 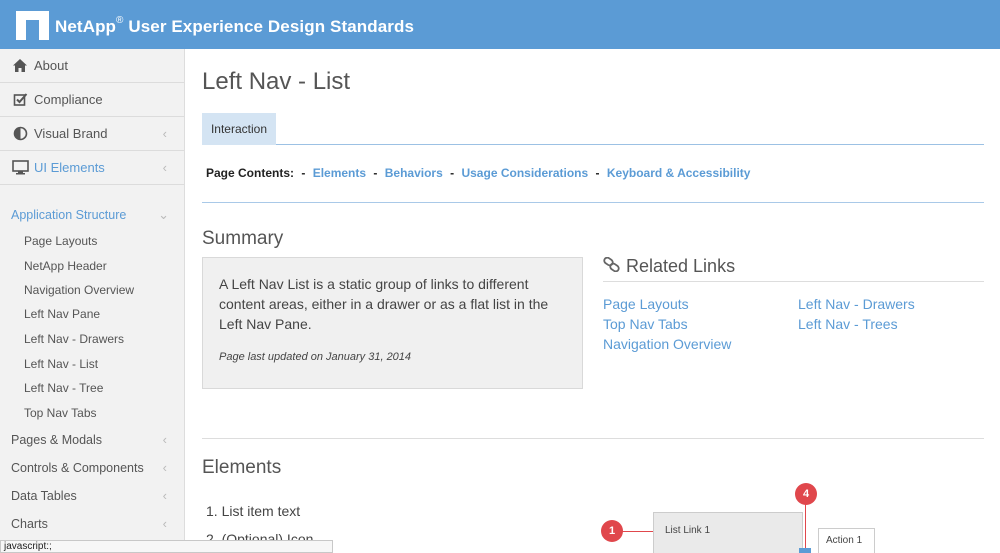 I want to click on home-icon, so click(x=20, y=66).